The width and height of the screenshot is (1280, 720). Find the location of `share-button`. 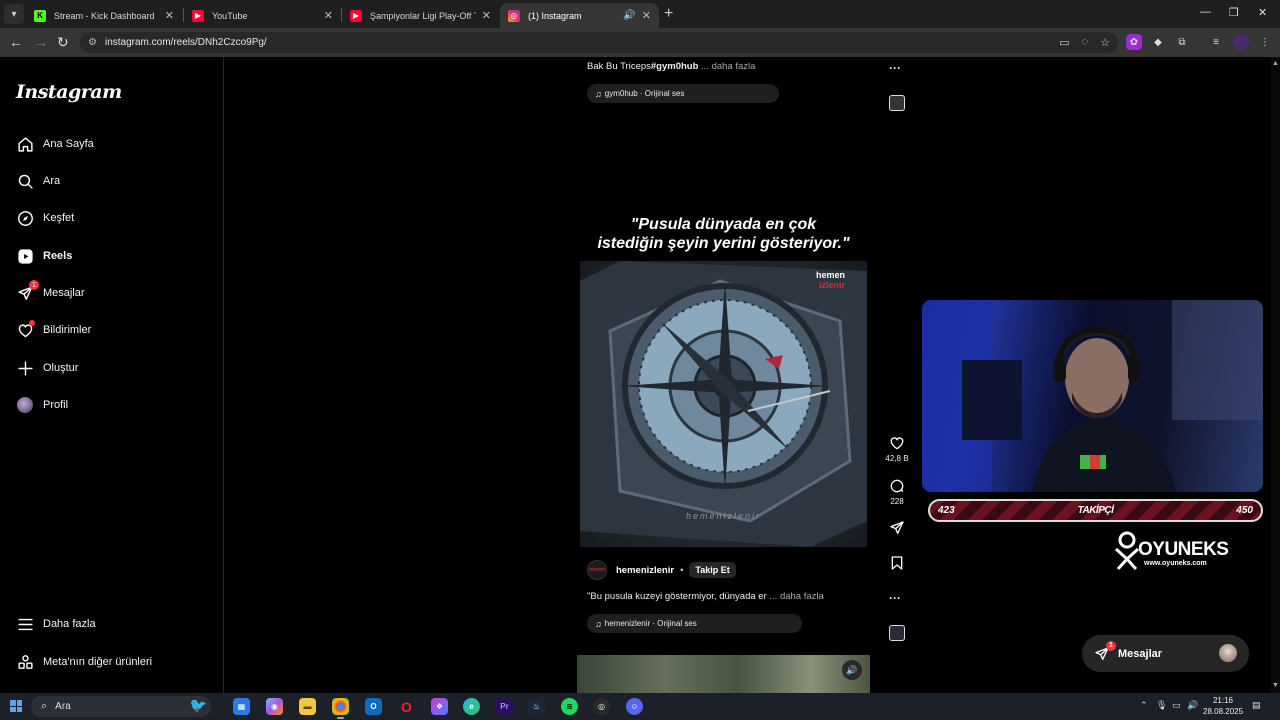

share-button is located at coordinates (897, 528).